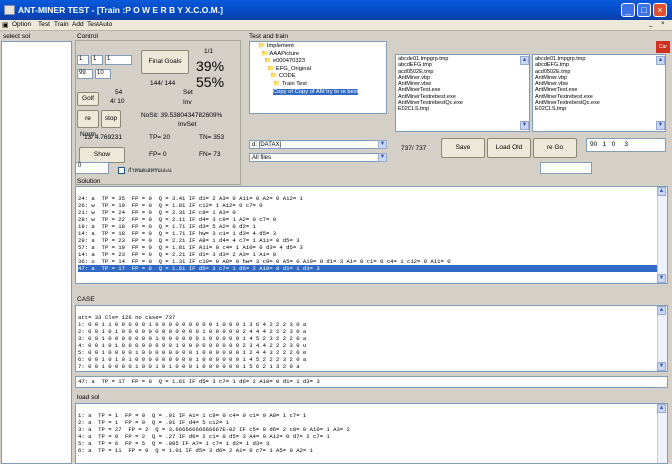 This screenshot has height=464, width=672. What do you see at coordinates (121, 170) in the screenshot?
I see `option-checkbox` at bounding box center [121, 170].